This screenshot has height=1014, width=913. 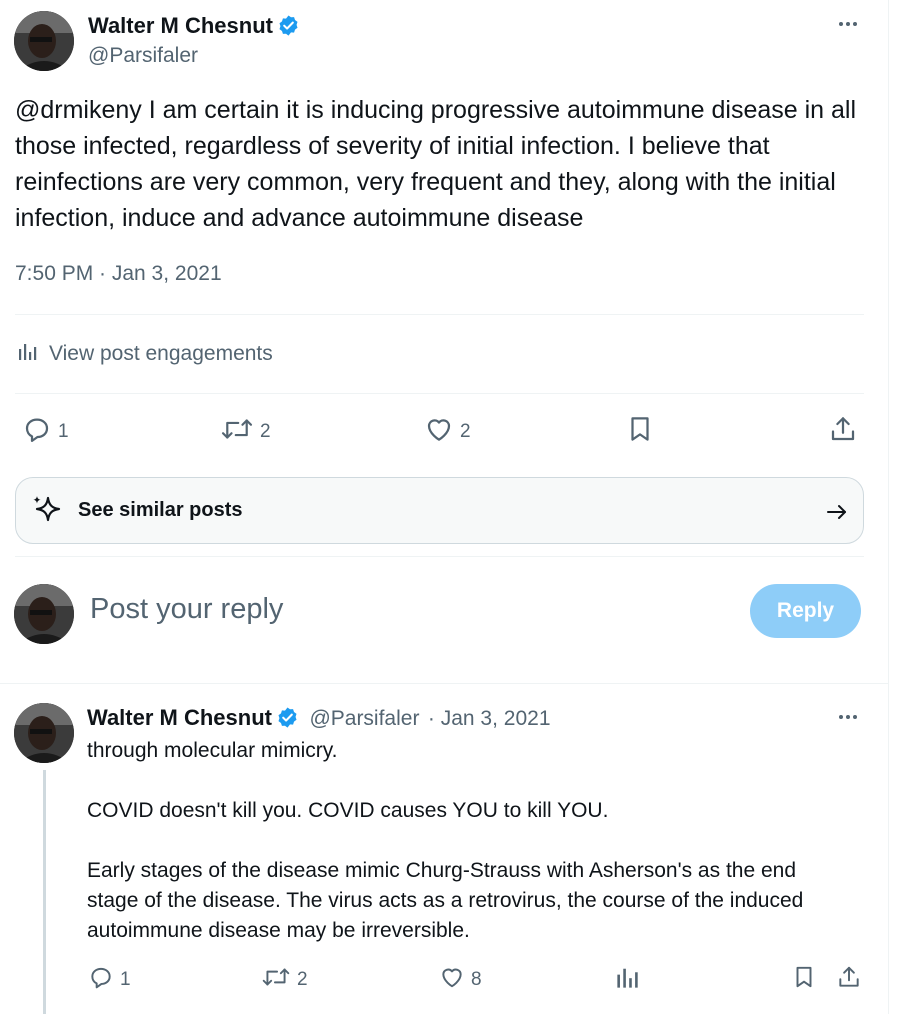 What do you see at coordinates (44, 614) in the screenshot?
I see `composer-avatar` at bounding box center [44, 614].